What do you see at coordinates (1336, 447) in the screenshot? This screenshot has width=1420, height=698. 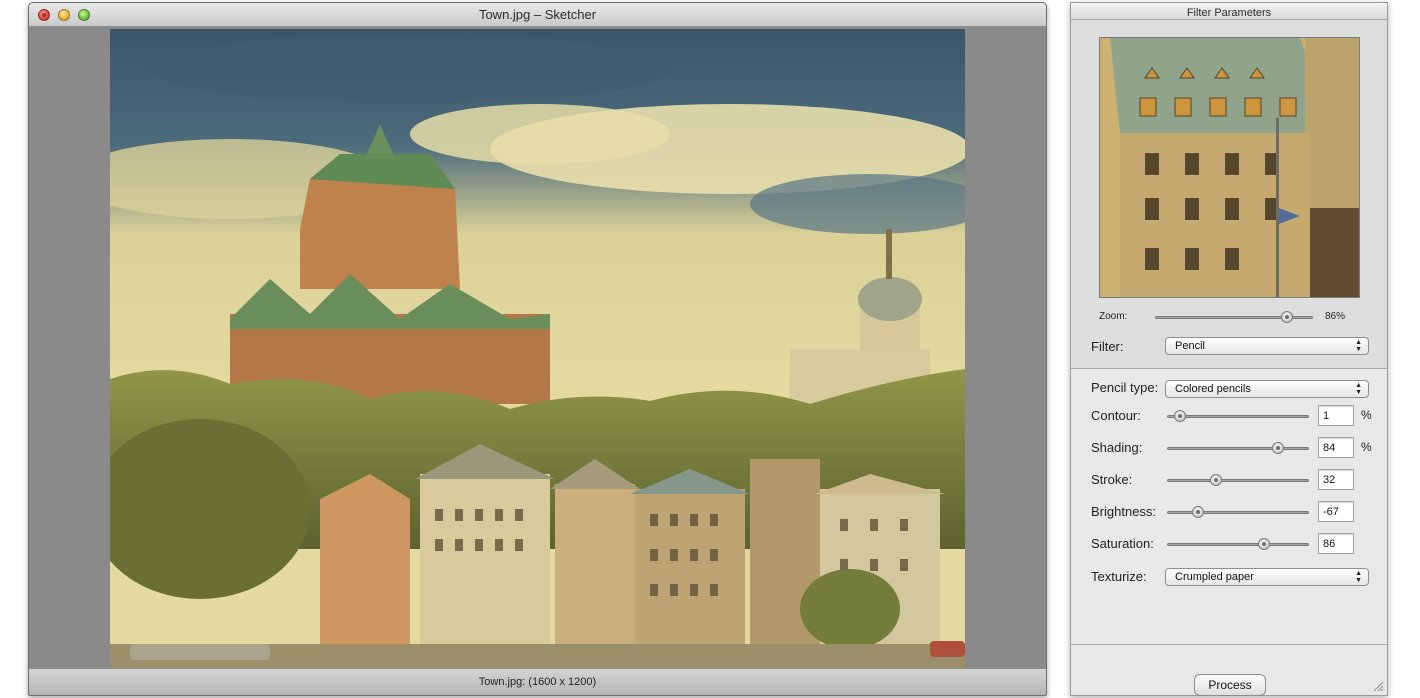 I see `param-value-field: 84` at bounding box center [1336, 447].